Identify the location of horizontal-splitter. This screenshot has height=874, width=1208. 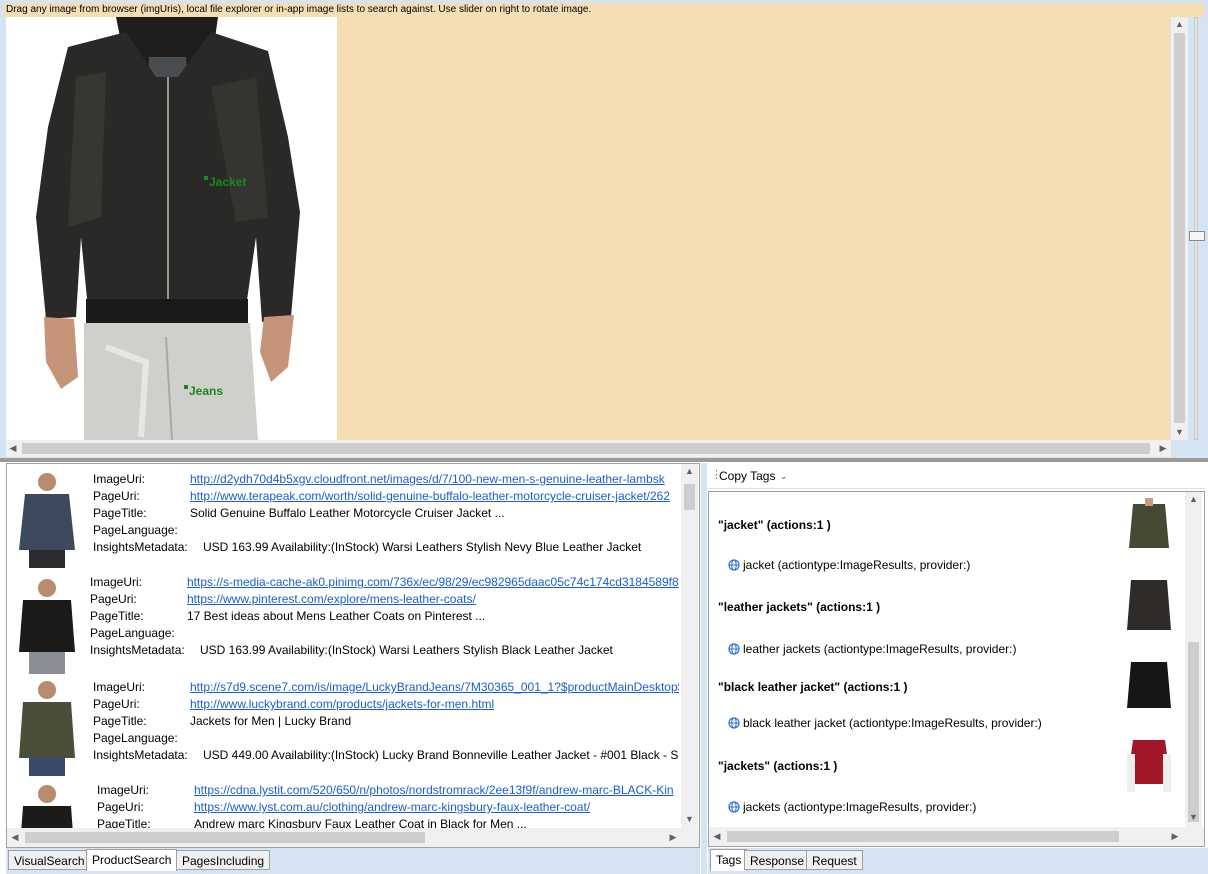
(604, 460).